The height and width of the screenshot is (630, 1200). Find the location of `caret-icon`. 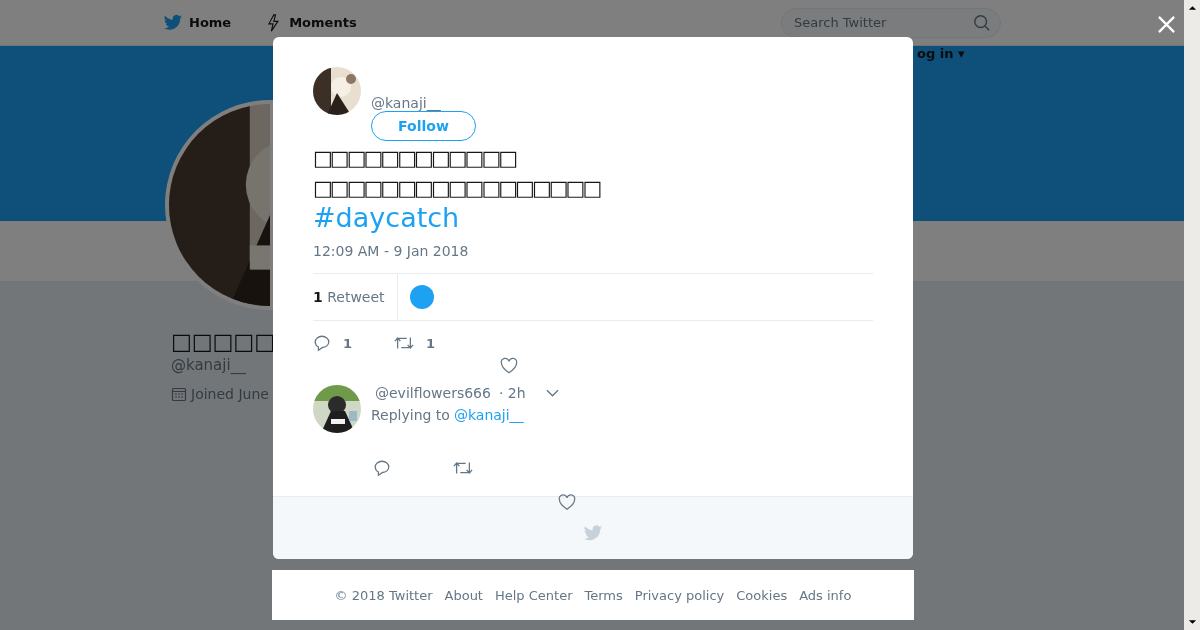

caret-icon is located at coordinates (552, 393).